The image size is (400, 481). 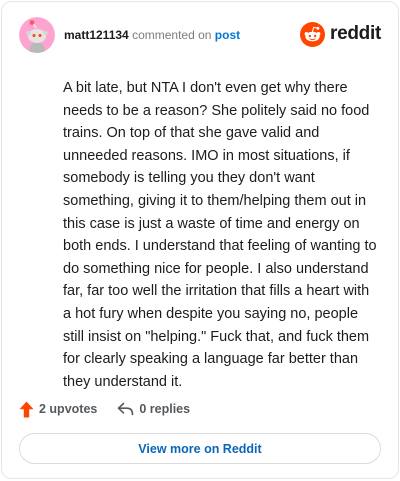 What do you see at coordinates (313, 34) in the screenshot?
I see `reddit-logo-icon` at bounding box center [313, 34].